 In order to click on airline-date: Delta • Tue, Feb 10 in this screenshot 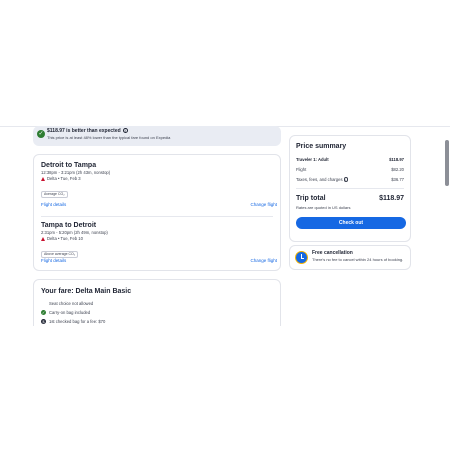, I will do `click(159, 239)`.